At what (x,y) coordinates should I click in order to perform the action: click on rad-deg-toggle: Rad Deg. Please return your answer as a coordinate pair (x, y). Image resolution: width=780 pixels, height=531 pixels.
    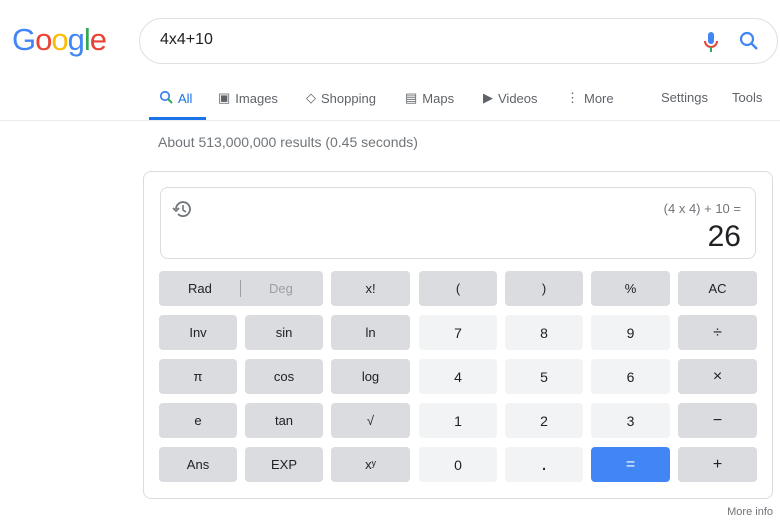
    Looking at the image, I should click on (241, 288).